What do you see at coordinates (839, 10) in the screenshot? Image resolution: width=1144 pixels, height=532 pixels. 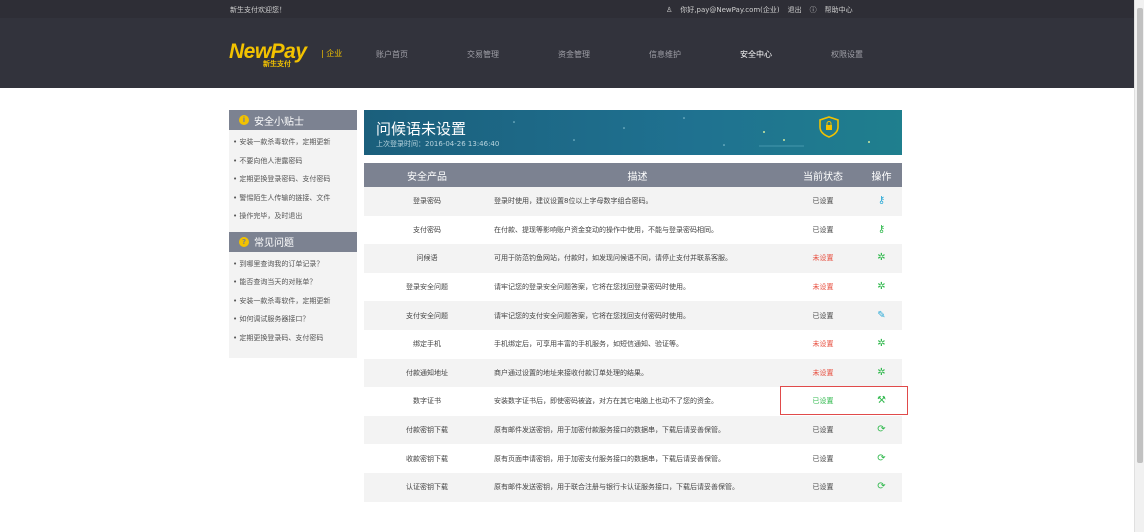 I see `help-center-link: 帮助中心` at bounding box center [839, 10].